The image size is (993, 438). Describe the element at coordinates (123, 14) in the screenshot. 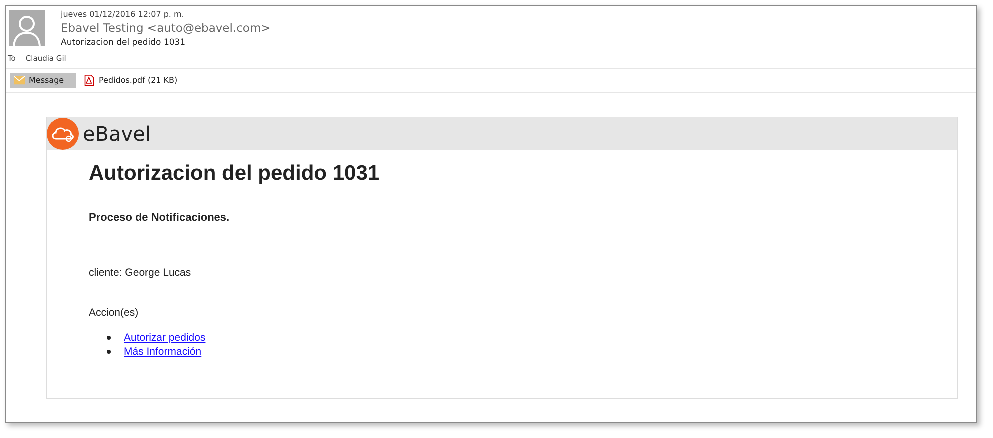

I see `sent-date: jueves 01/12/2016 12:07 p. m.` at that location.